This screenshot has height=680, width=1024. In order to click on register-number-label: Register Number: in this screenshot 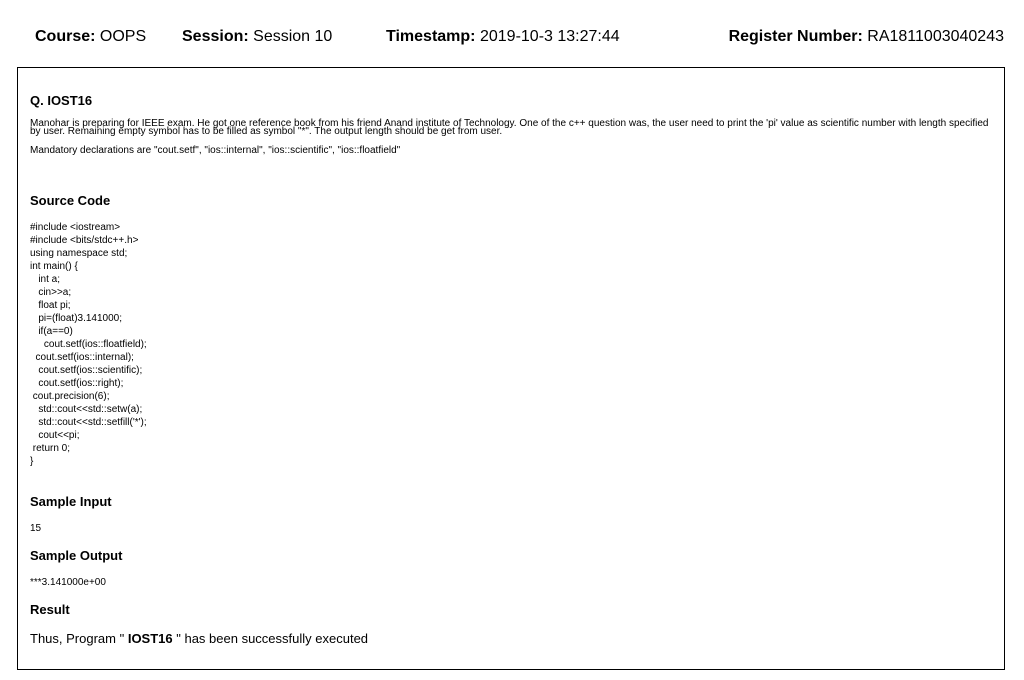, I will do `click(795, 36)`.